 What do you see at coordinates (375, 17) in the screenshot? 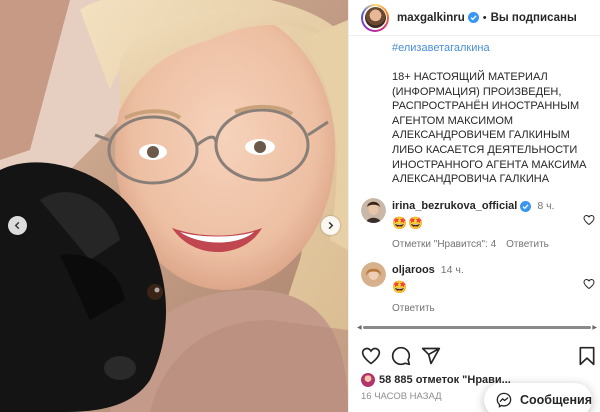
I see `author-avatar` at bounding box center [375, 17].